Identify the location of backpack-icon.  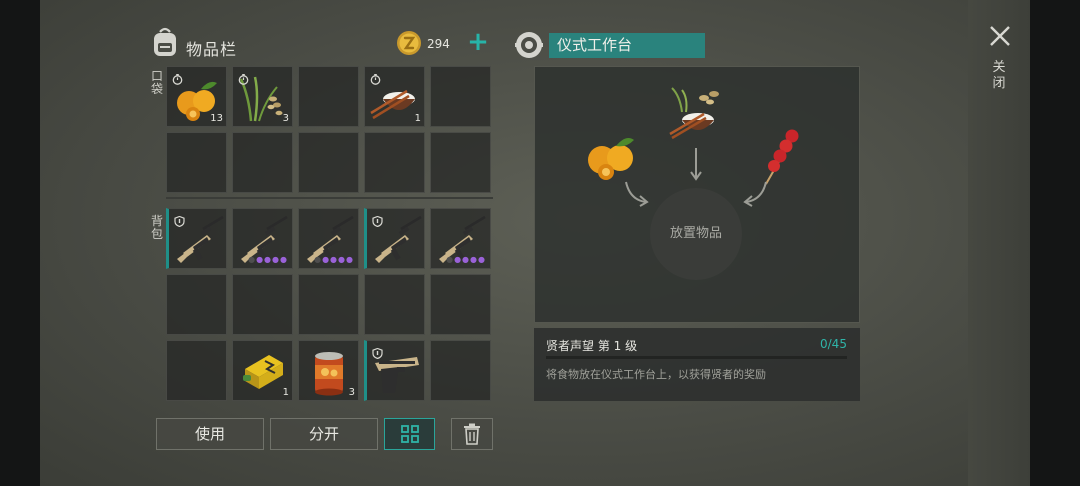
(165, 41).